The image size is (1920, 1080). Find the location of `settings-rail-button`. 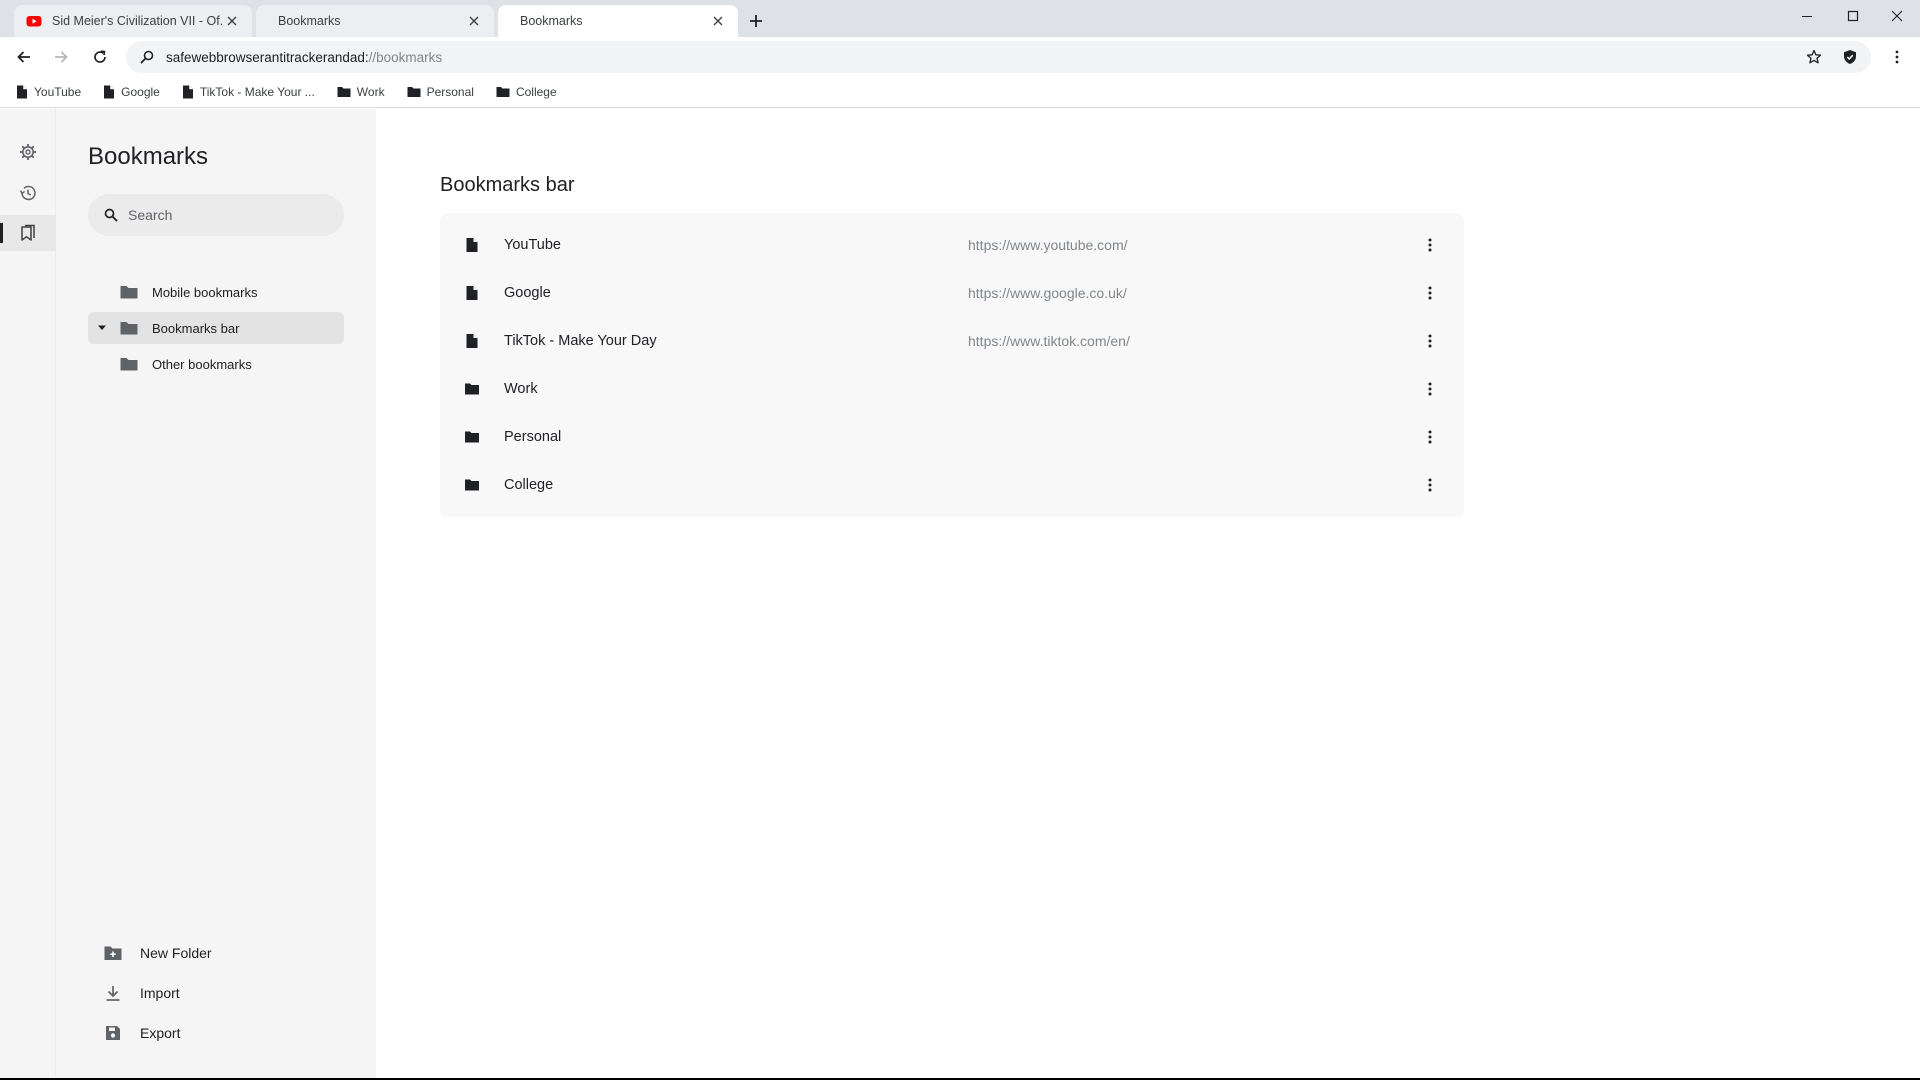

settings-rail-button is located at coordinates (28, 152).